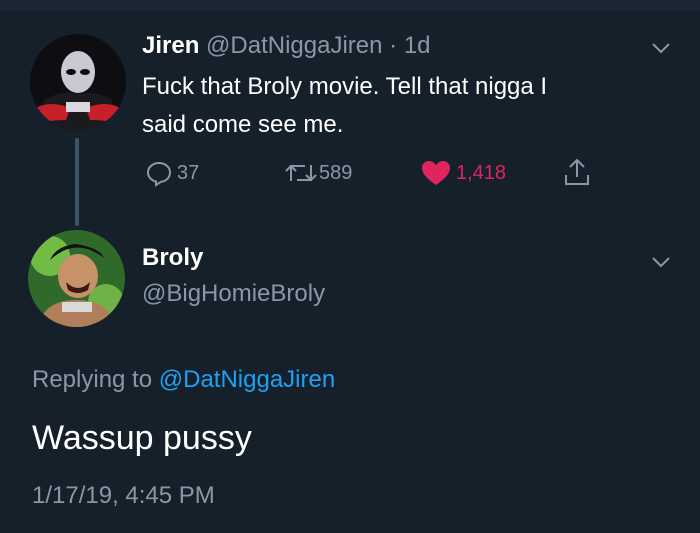  I want to click on retweet-icon, so click(301, 173).